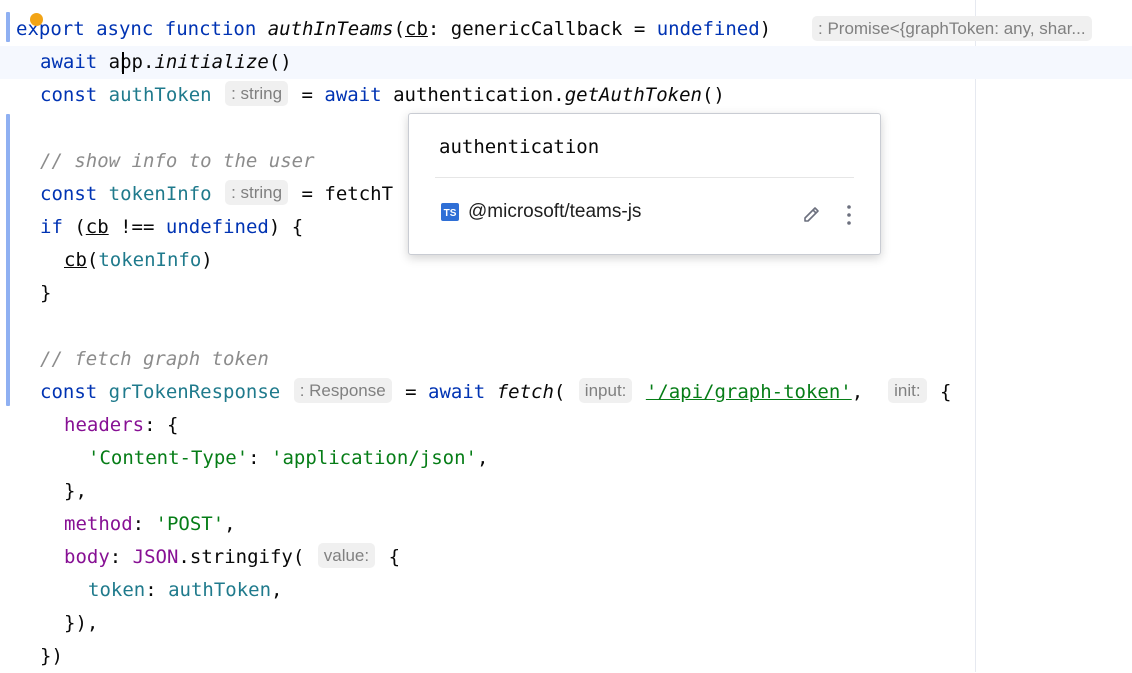 The width and height of the screenshot is (1132, 673). What do you see at coordinates (749, 392) in the screenshot?
I see `string-literal: '/api/graph-token'` at bounding box center [749, 392].